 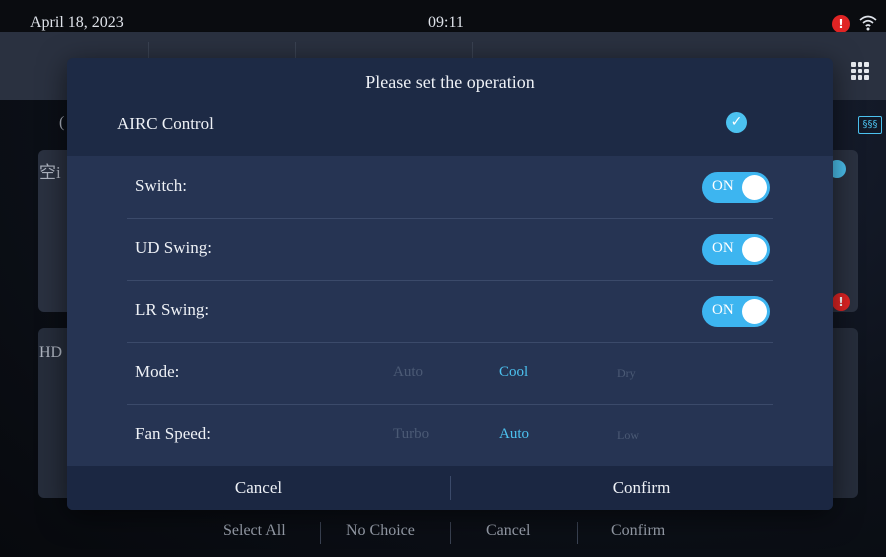 What do you see at coordinates (736, 311) in the screenshot?
I see `lr-swing-toggle: ON` at bounding box center [736, 311].